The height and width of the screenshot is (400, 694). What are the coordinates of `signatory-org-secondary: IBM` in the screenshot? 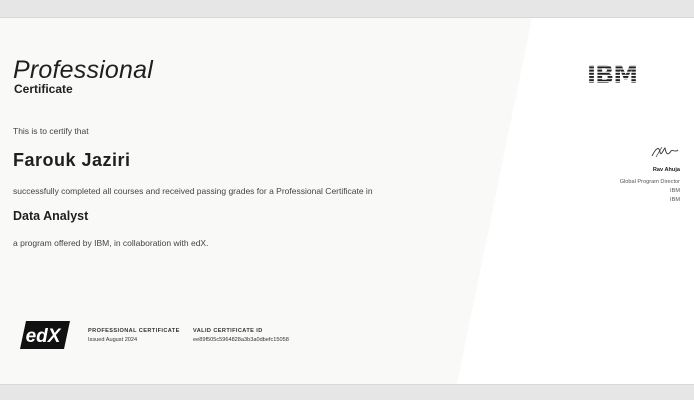 It's located at (675, 200).